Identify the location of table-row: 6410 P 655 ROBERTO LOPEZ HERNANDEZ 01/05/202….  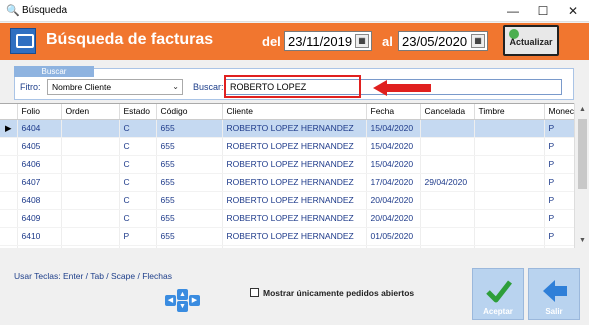
(287, 236).